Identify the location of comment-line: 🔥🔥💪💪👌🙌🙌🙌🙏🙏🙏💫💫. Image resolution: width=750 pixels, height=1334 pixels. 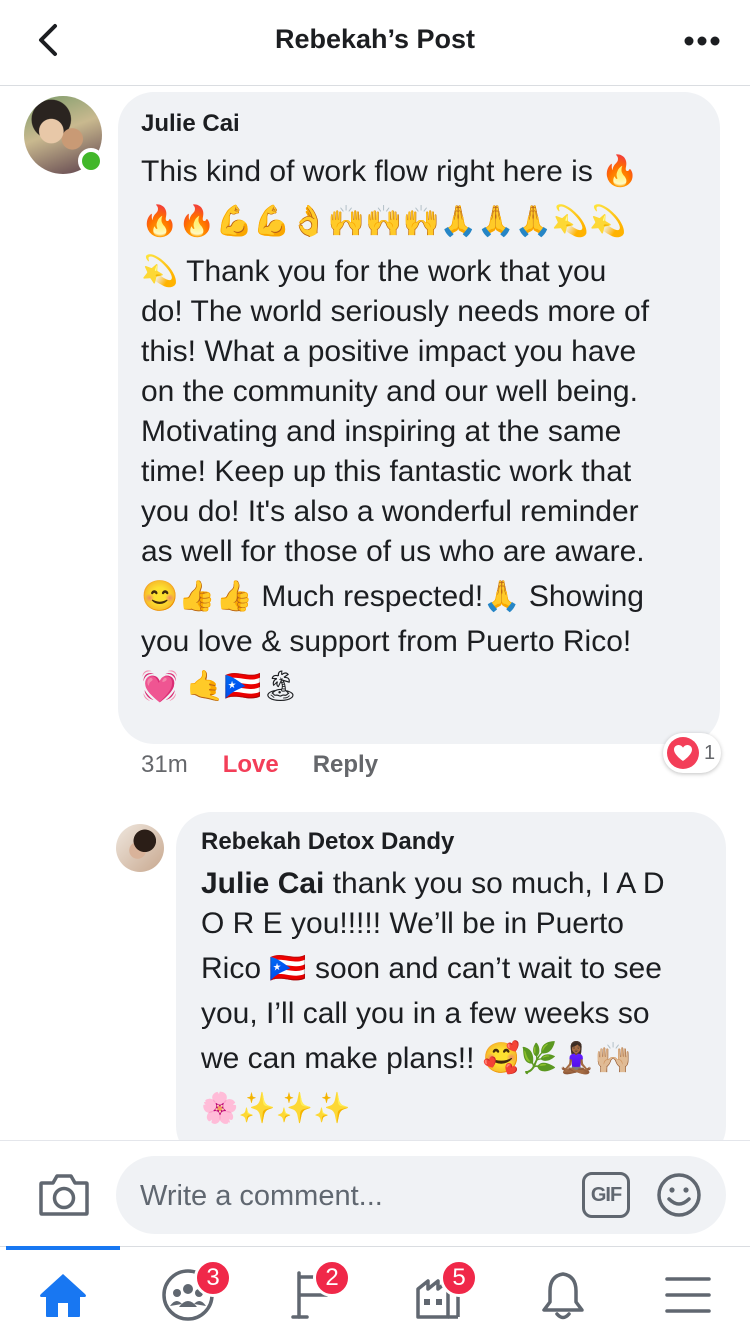
(384, 221).